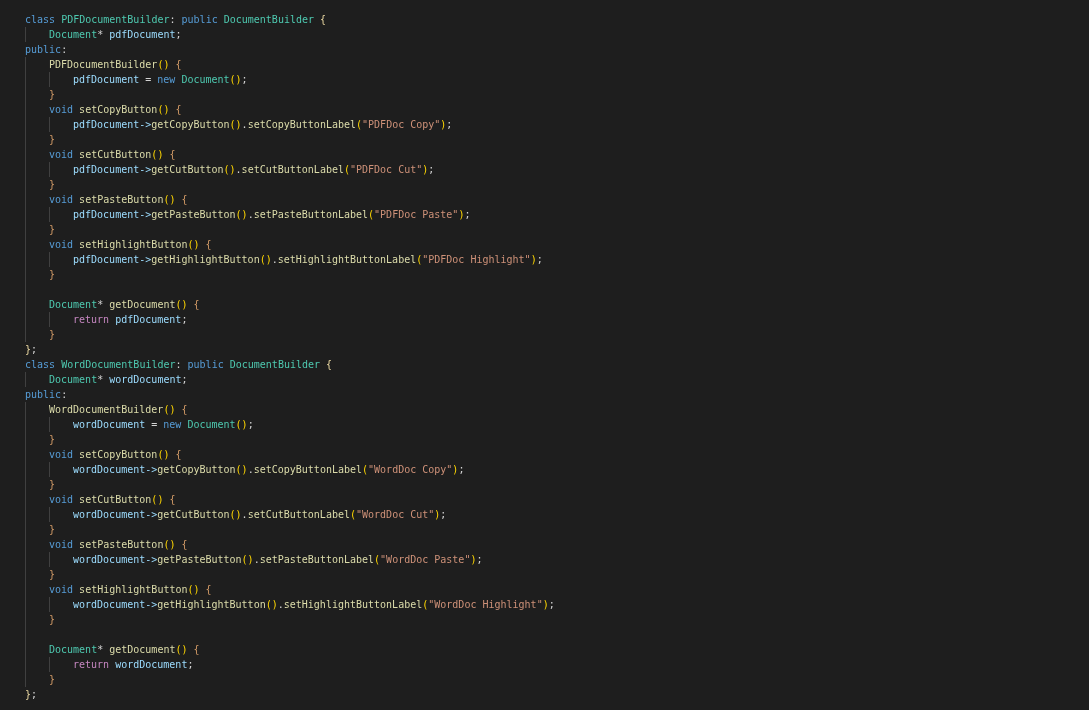 Image resolution: width=1089 pixels, height=710 pixels. Describe the element at coordinates (254, 170) in the screenshot. I see `code-line: pdfDocument->getCutButton().setCutButtonLabel("PDFDoc Cut");` at that location.